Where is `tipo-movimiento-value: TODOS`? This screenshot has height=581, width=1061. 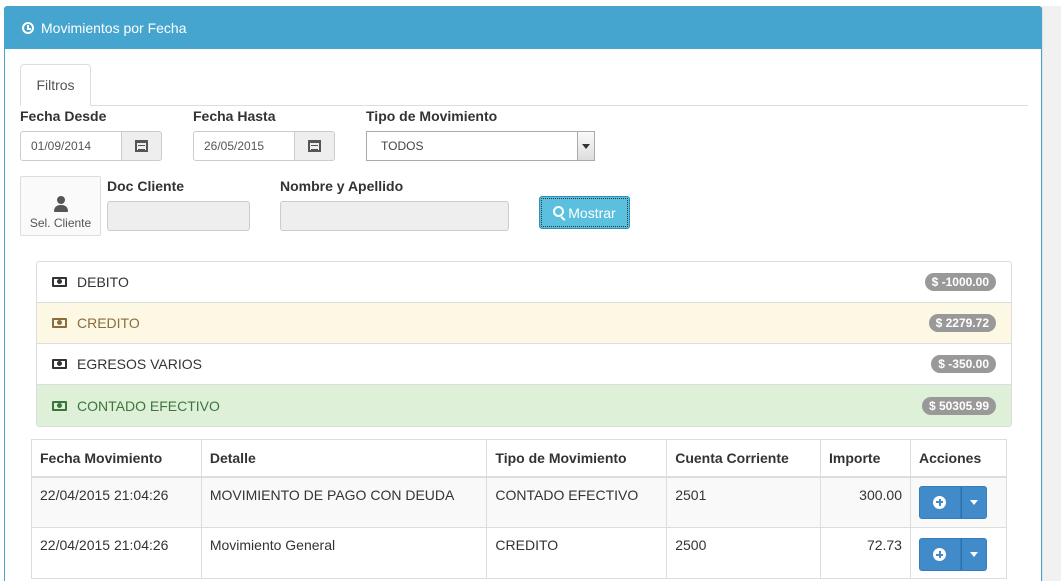
tipo-movimiento-value: TODOS is located at coordinates (402, 146).